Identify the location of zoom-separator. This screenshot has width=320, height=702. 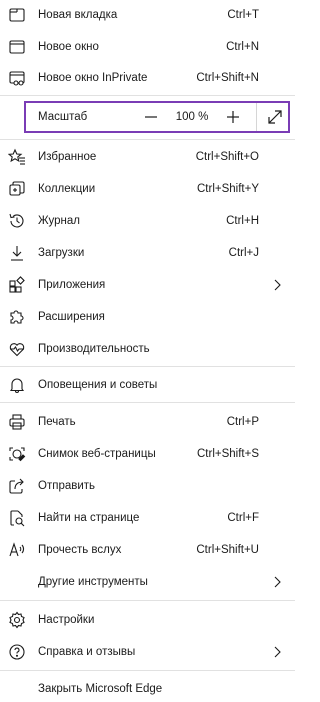
(256, 117).